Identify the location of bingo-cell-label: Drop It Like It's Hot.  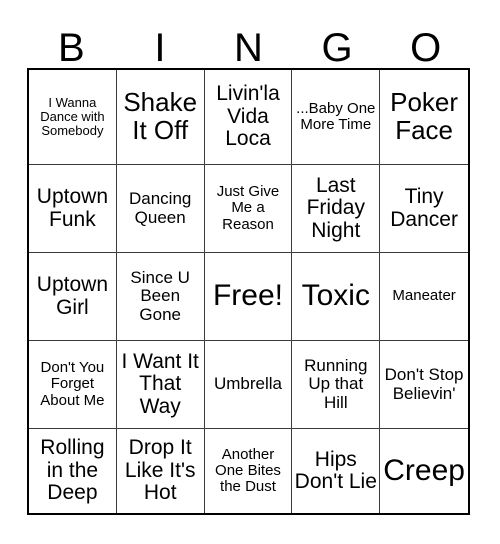
(160, 470).